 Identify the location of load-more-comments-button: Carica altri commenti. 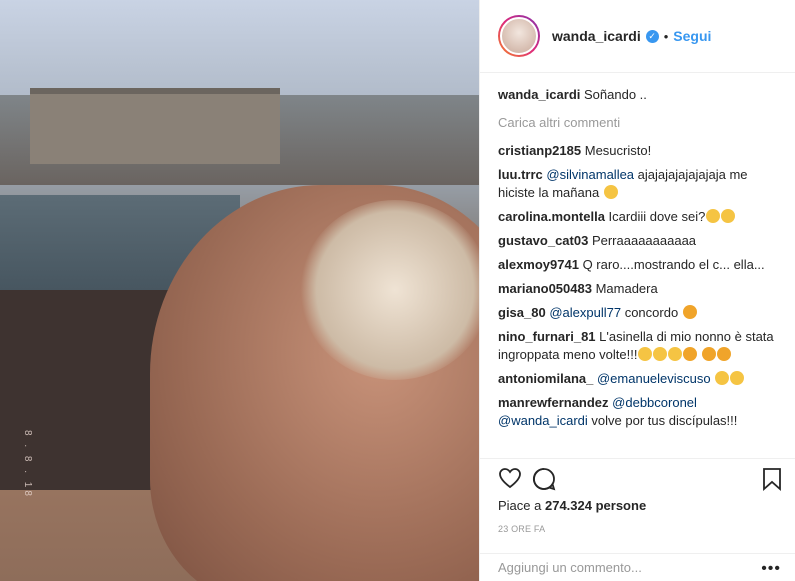
(640, 123).